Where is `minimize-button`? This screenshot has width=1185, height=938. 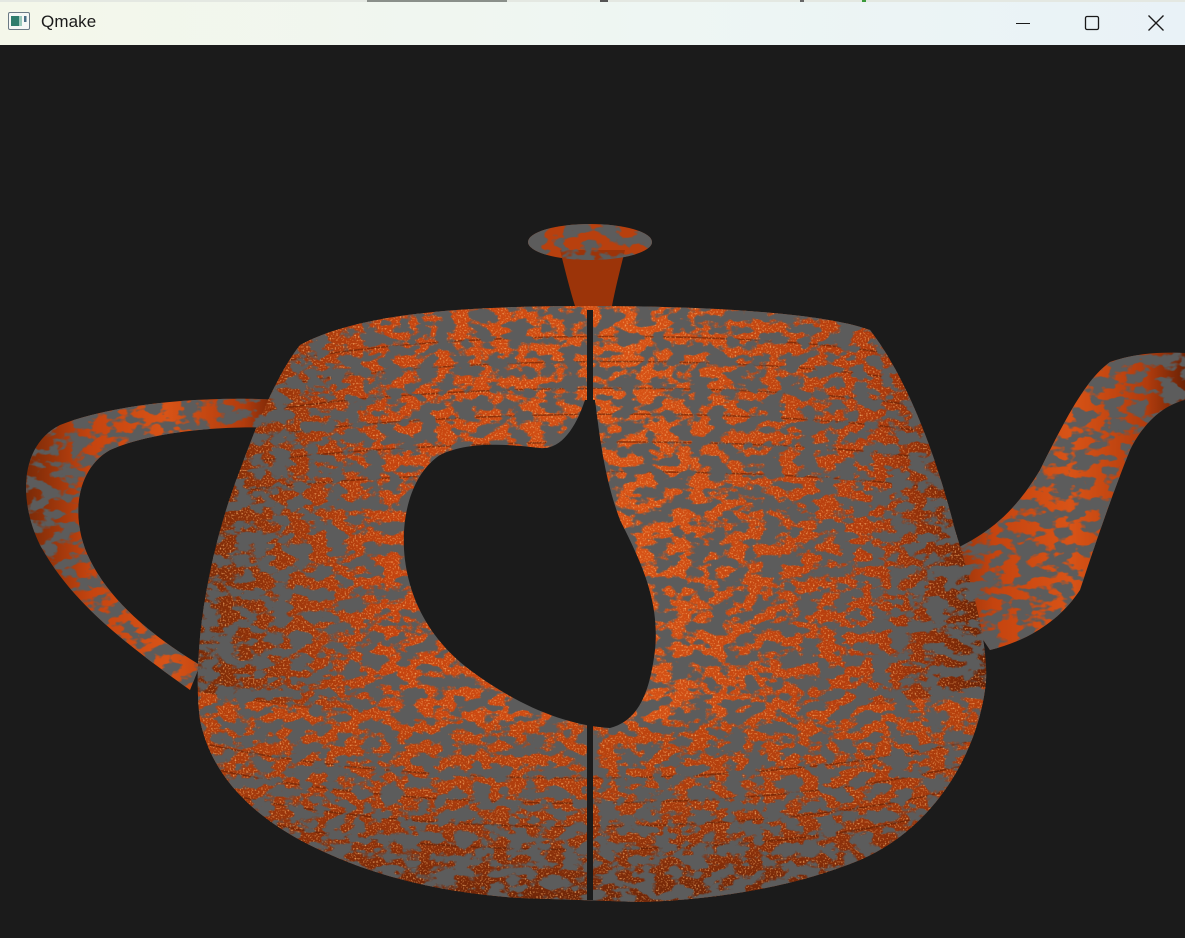 minimize-button is located at coordinates (1023, 22).